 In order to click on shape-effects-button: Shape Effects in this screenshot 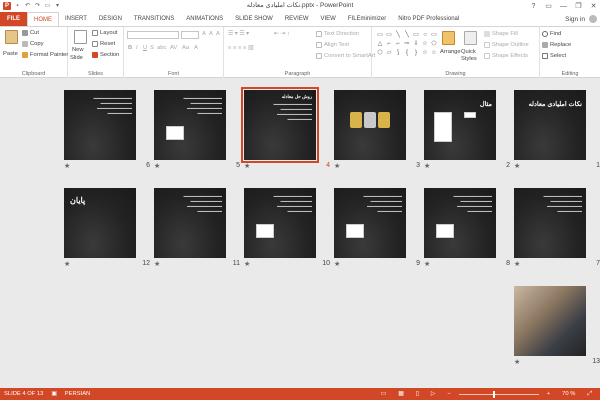, I will do `click(506, 56)`.